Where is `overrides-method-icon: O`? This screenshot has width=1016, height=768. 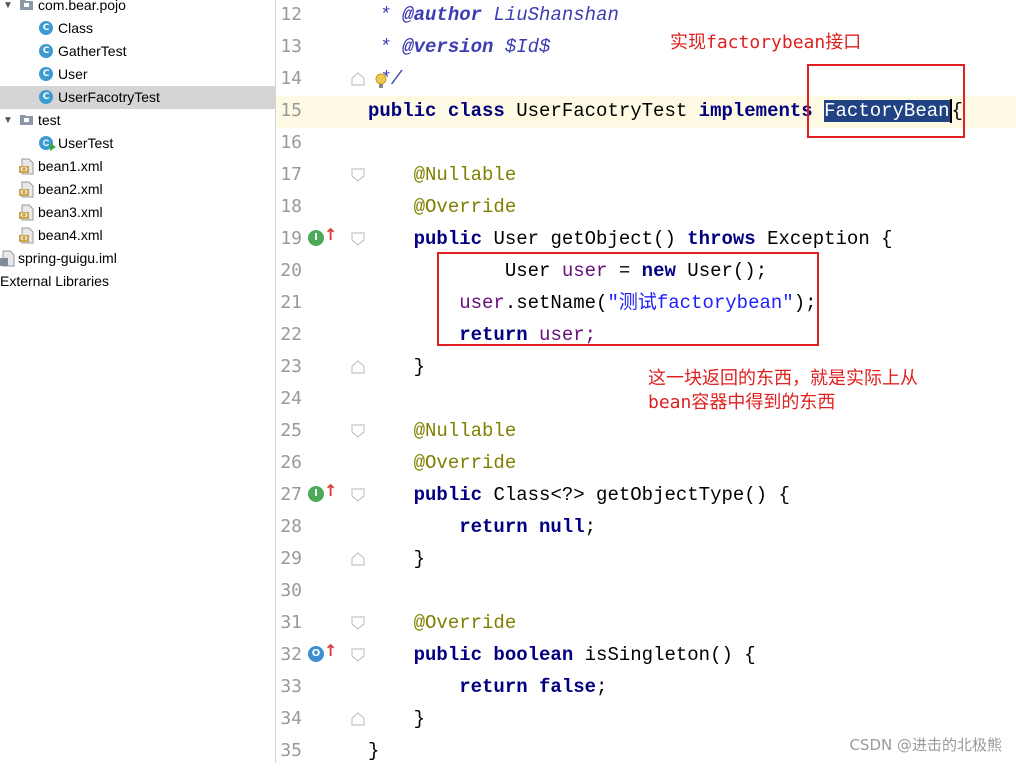 overrides-method-icon: O is located at coordinates (316, 654).